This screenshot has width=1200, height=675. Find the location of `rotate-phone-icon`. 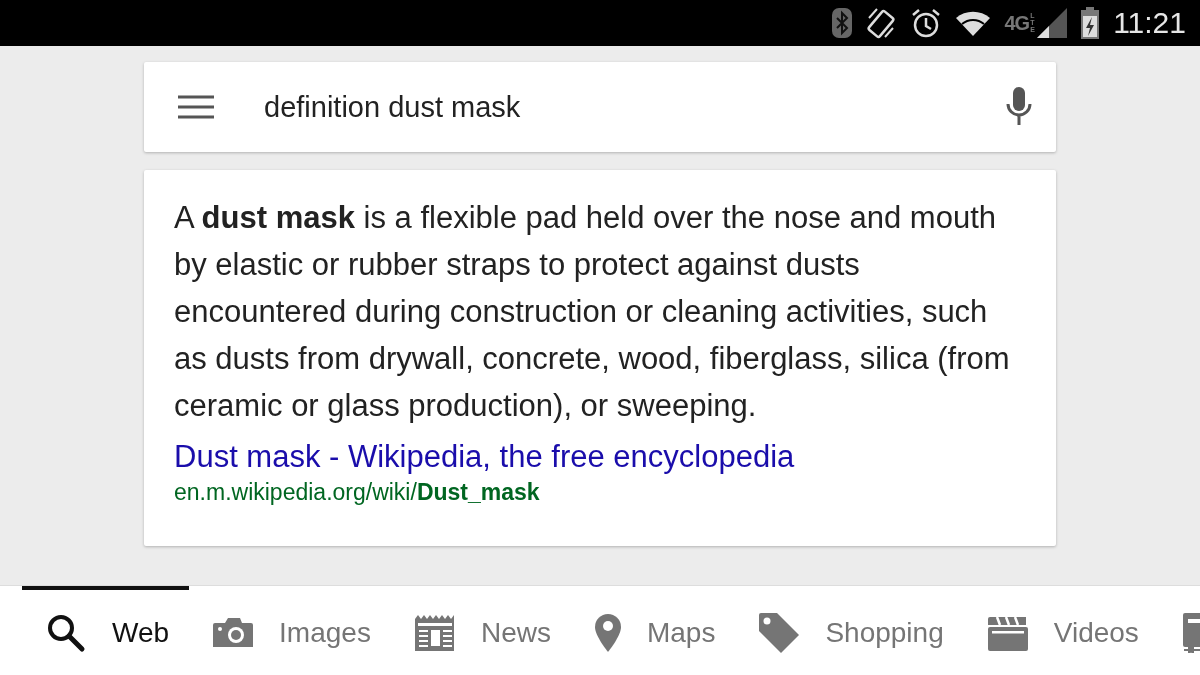

rotate-phone-icon is located at coordinates (881, 23).